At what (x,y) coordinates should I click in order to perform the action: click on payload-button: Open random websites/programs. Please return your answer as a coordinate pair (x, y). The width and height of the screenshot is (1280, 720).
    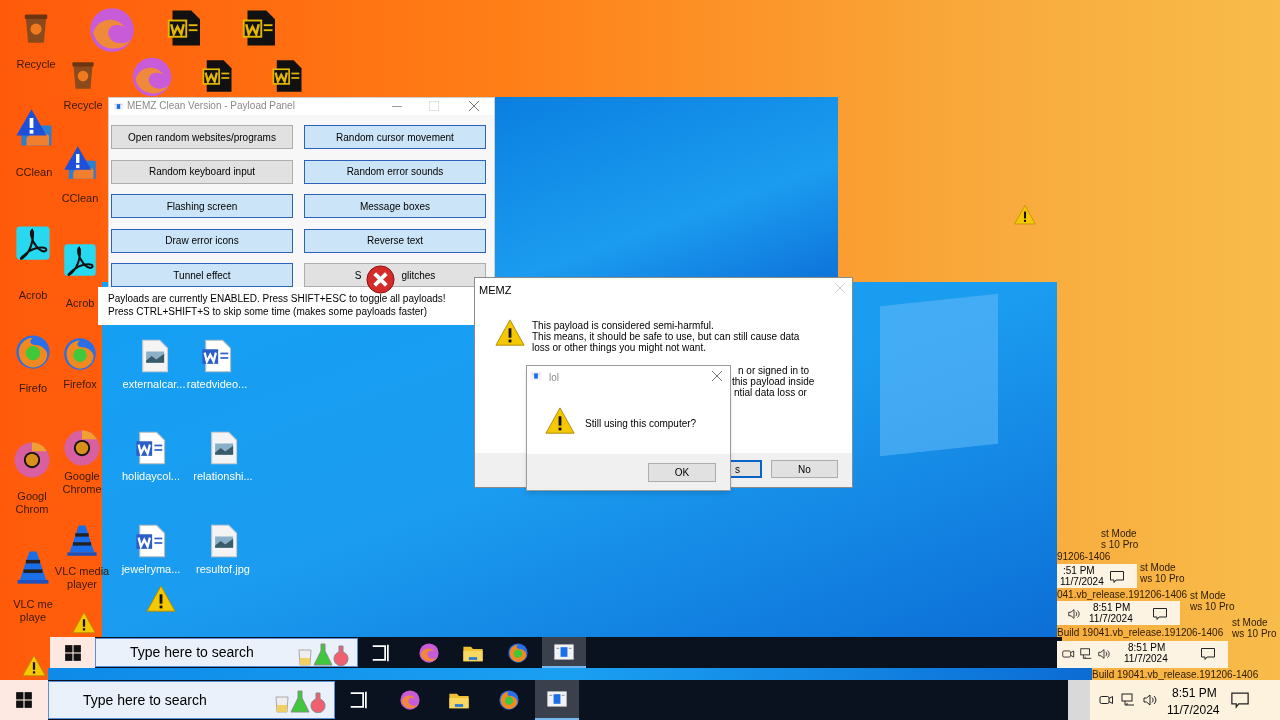
    Looking at the image, I should click on (202, 137).